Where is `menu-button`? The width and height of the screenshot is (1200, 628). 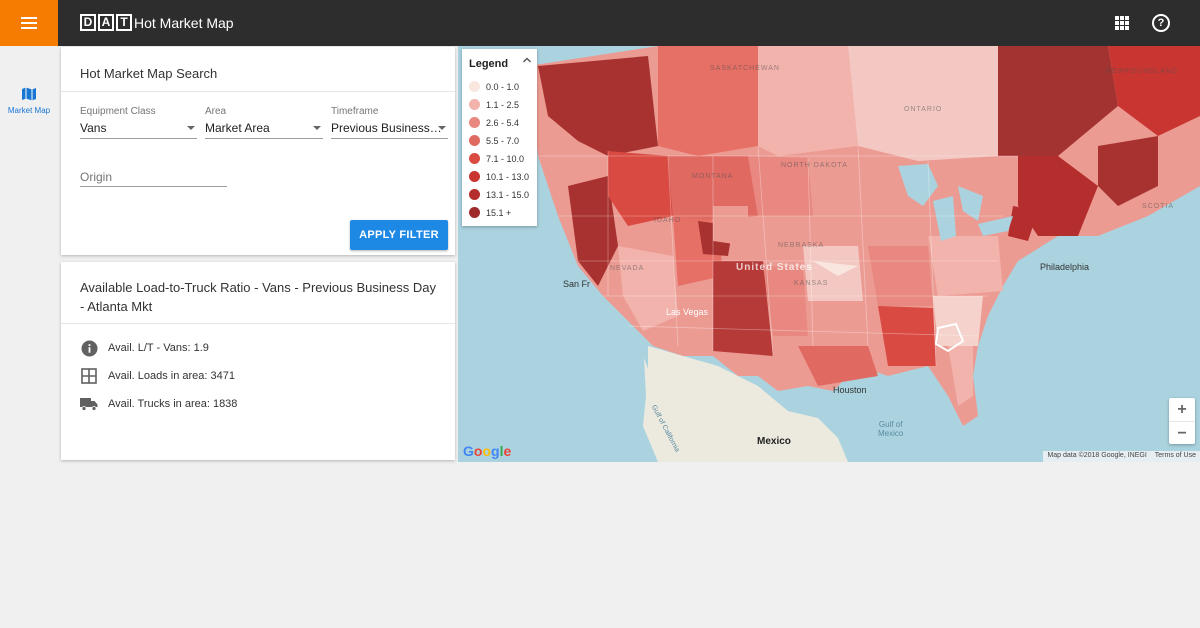 menu-button is located at coordinates (29, 23).